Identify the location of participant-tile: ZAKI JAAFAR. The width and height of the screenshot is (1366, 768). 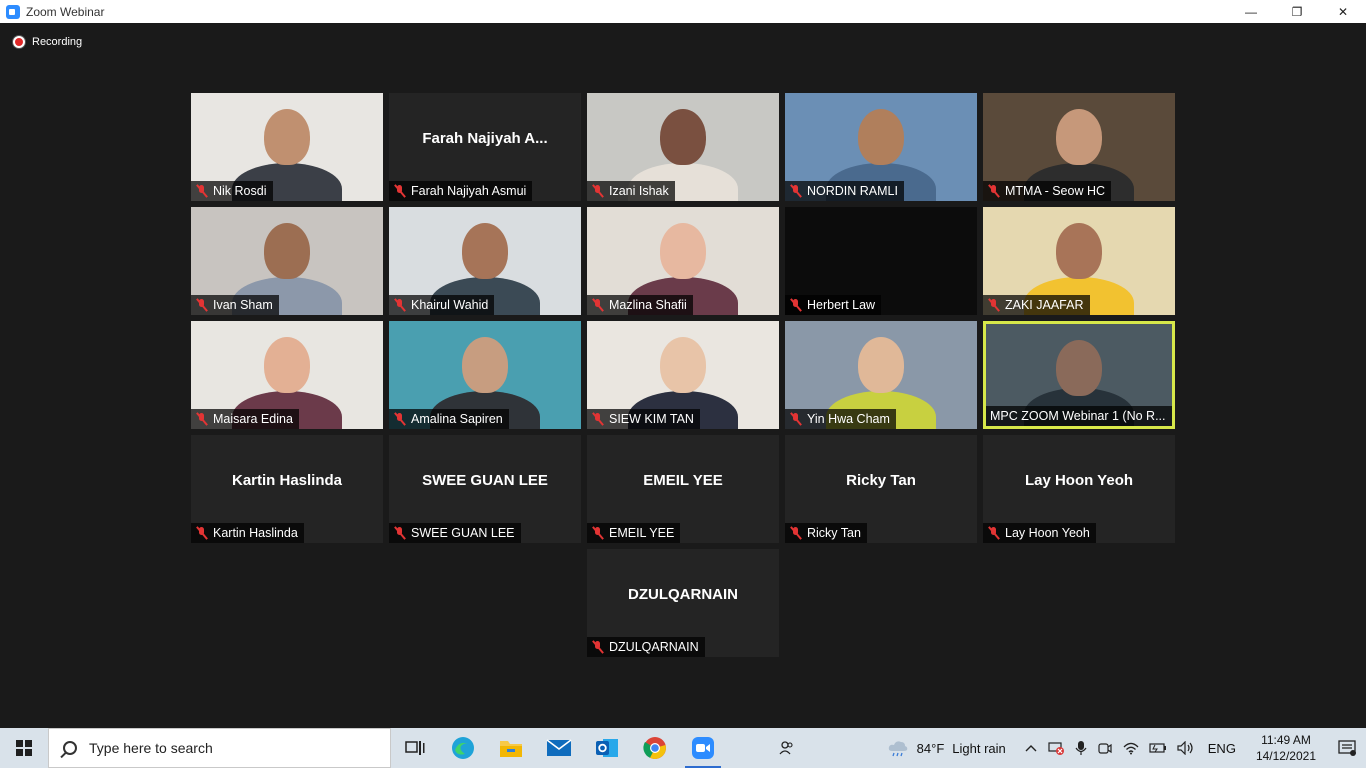
(1079, 261).